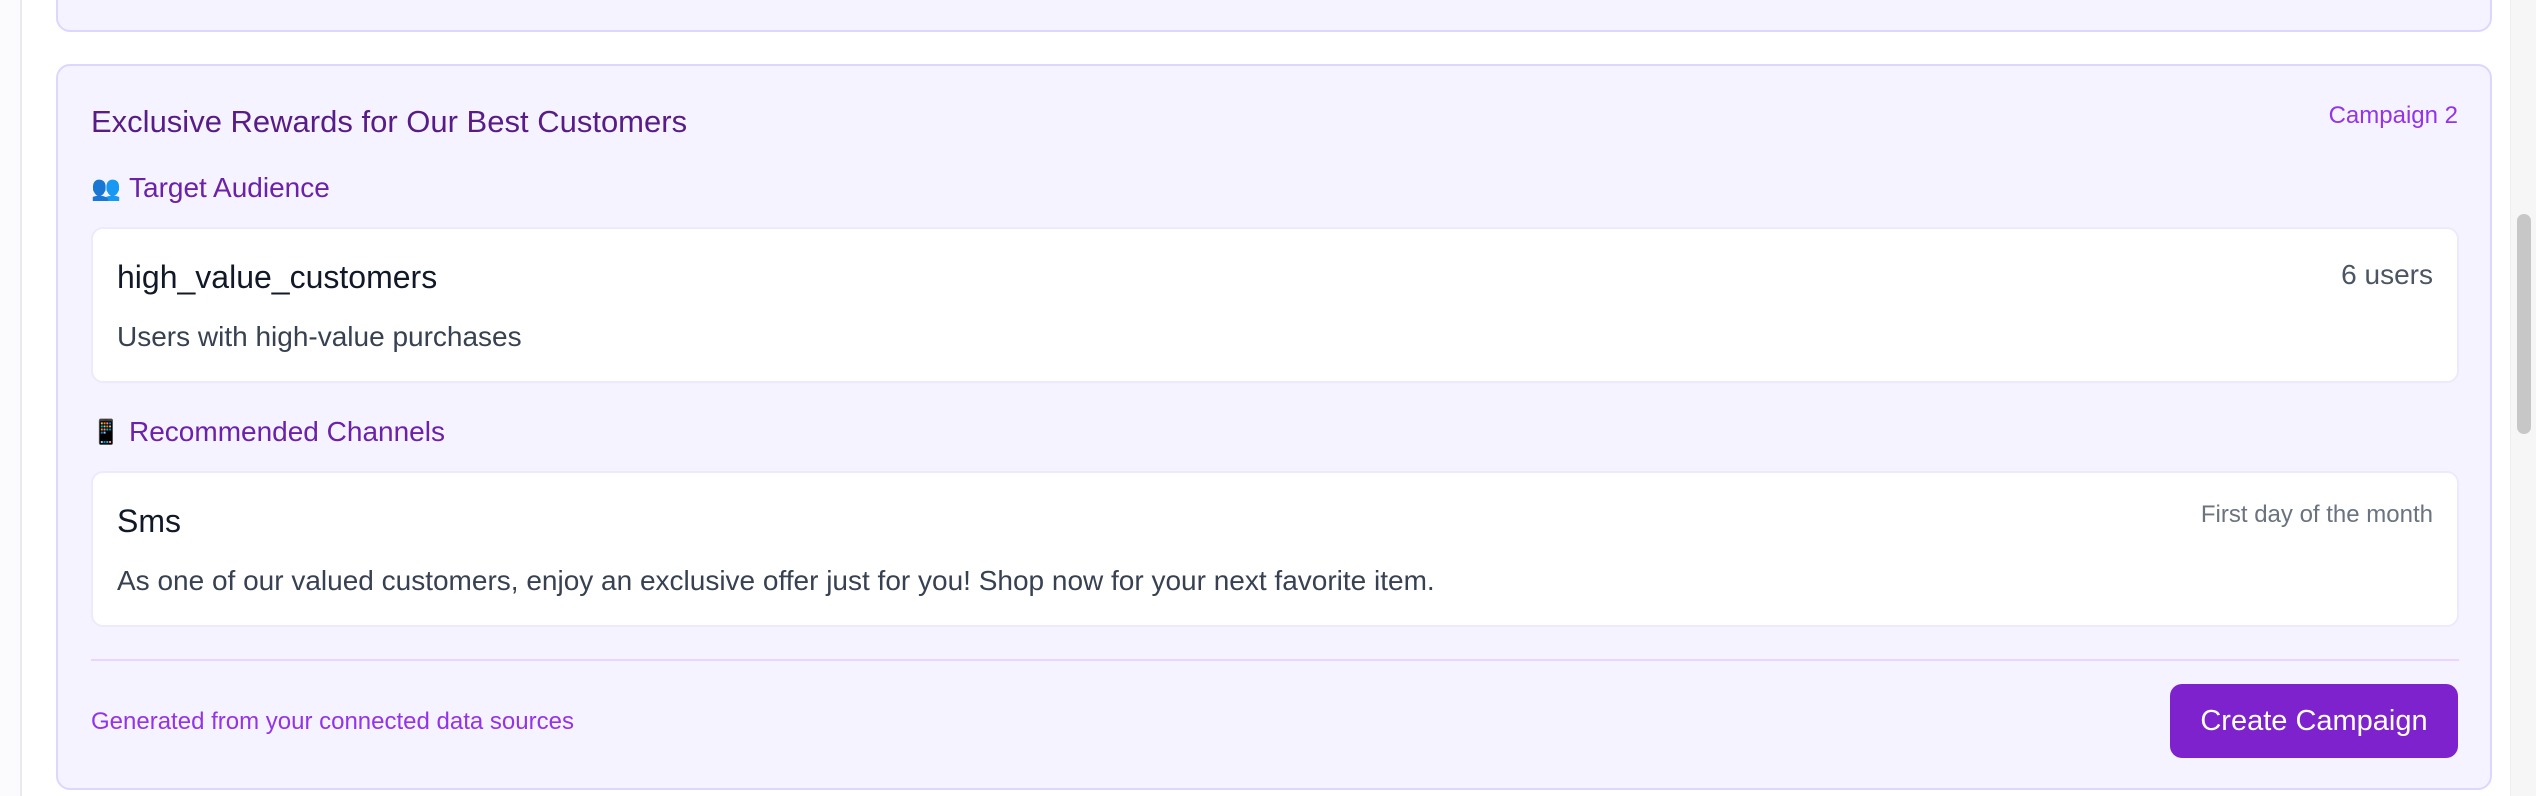 The image size is (2536, 796). What do you see at coordinates (106, 188) in the screenshot?
I see `people-icon: 👥` at bounding box center [106, 188].